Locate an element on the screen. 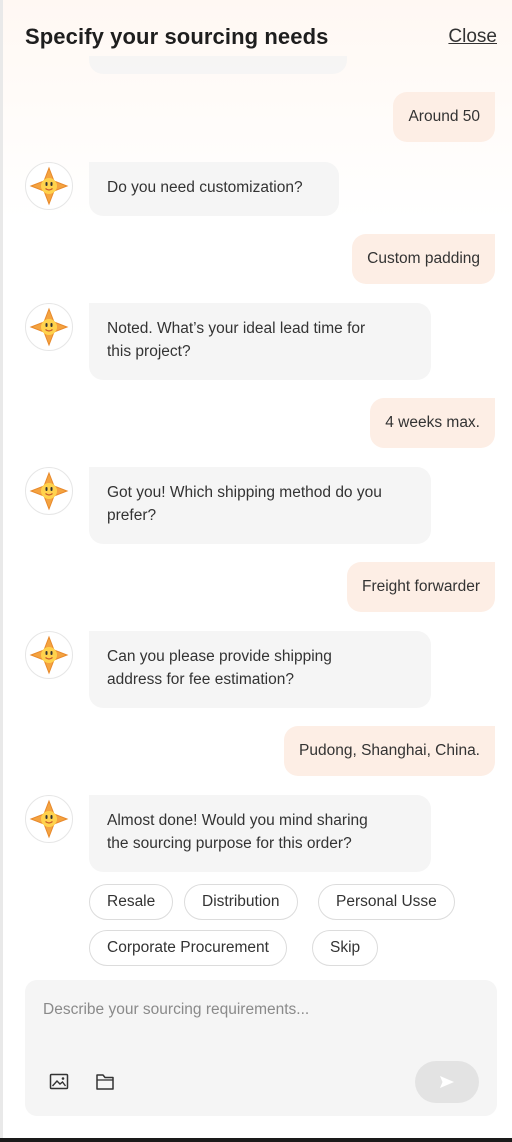 Image resolution: width=512 pixels, height=1142 pixels. bot-message-line: Can you please provide shipping is located at coordinates (219, 656).